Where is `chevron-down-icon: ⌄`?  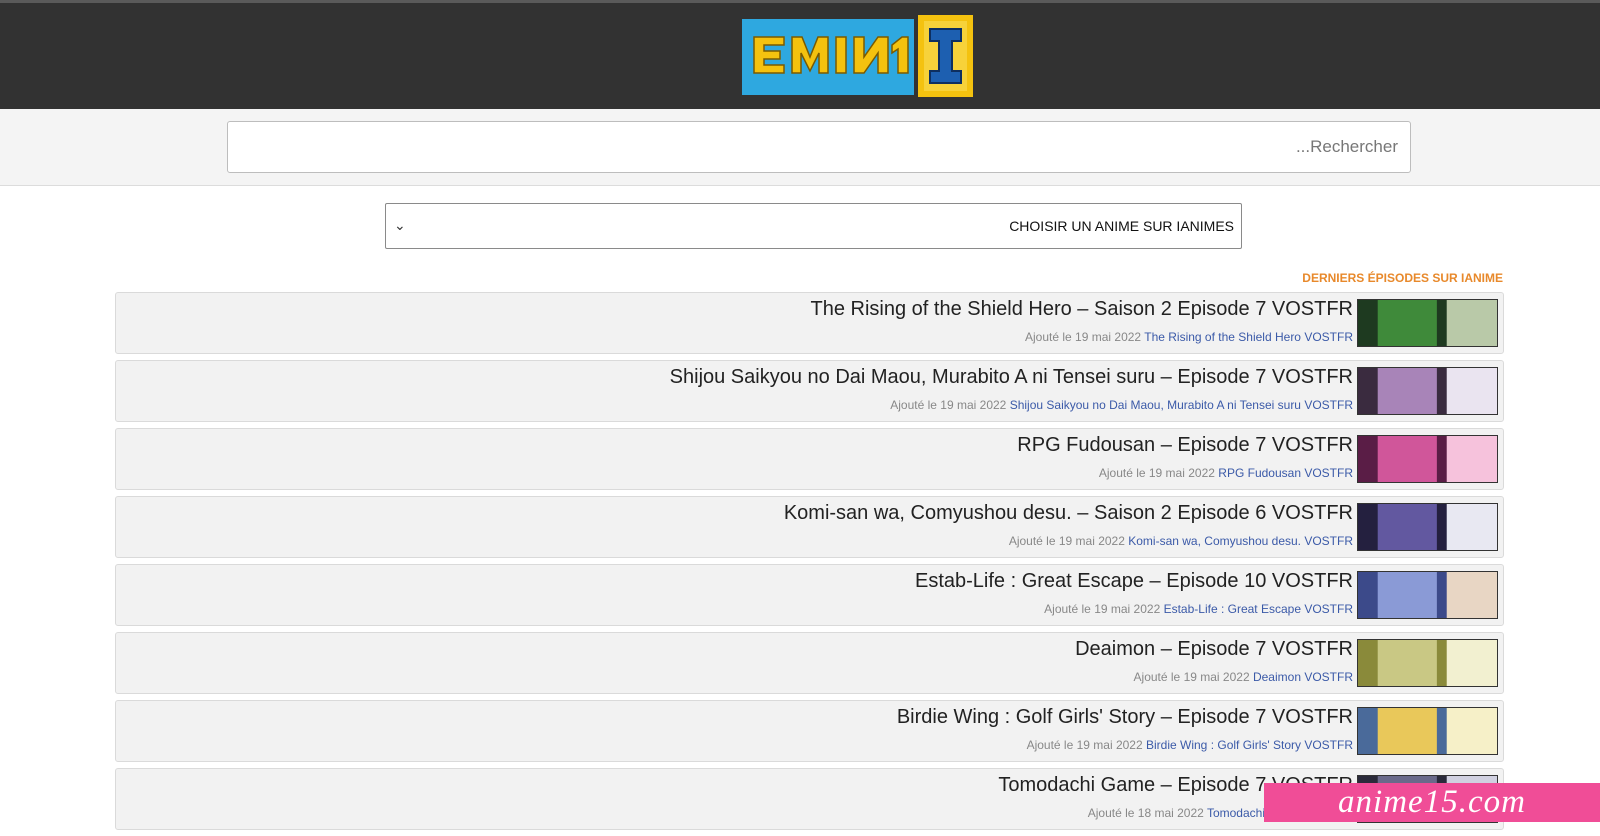
chevron-down-icon: ⌄ is located at coordinates (400, 225).